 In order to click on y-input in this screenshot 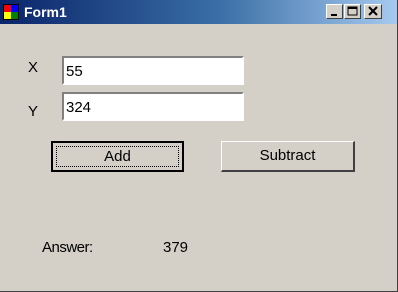, I will do `click(153, 106)`.